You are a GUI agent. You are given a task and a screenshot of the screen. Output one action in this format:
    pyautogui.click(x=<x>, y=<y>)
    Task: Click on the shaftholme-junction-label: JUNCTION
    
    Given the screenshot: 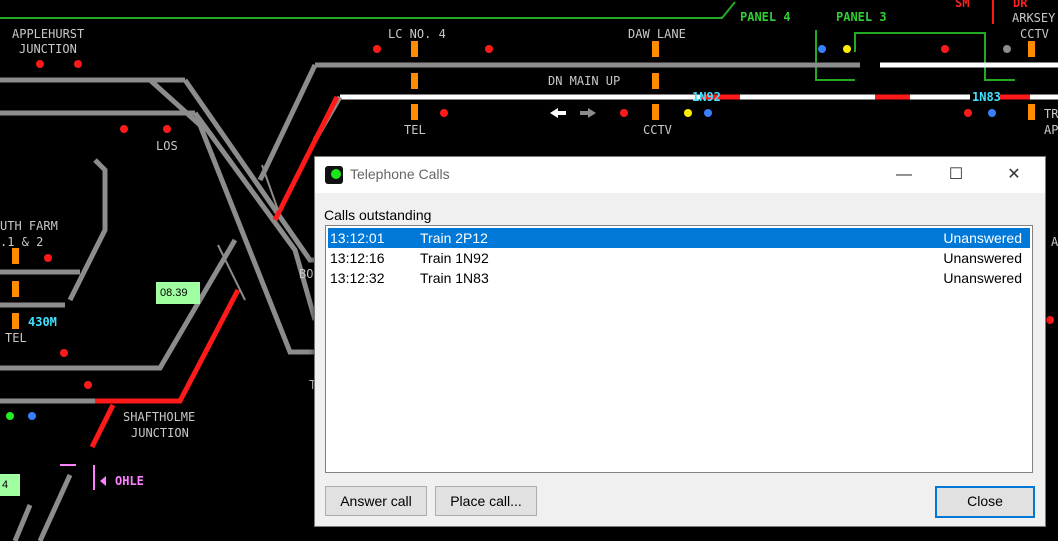 What is the action you would take?
    pyautogui.click(x=160, y=433)
    